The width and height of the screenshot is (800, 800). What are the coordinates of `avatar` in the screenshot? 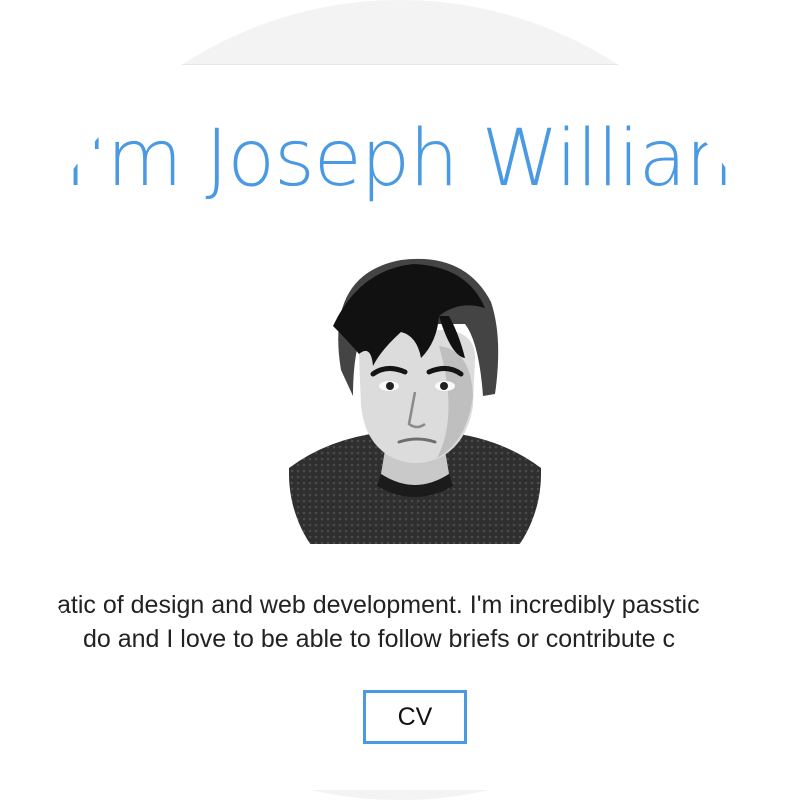 It's located at (415, 395).